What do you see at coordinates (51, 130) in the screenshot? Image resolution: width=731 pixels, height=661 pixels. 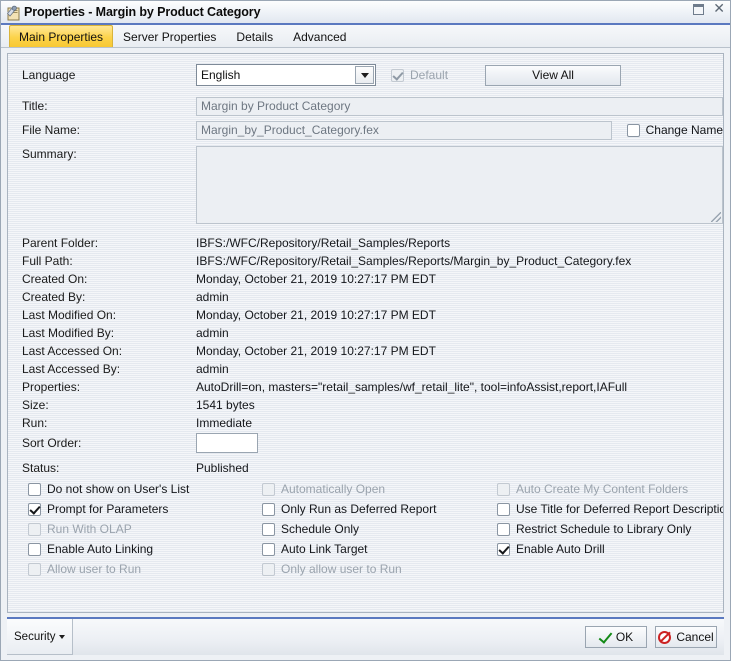 I see `file-name-label: File Name:` at bounding box center [51, 130].